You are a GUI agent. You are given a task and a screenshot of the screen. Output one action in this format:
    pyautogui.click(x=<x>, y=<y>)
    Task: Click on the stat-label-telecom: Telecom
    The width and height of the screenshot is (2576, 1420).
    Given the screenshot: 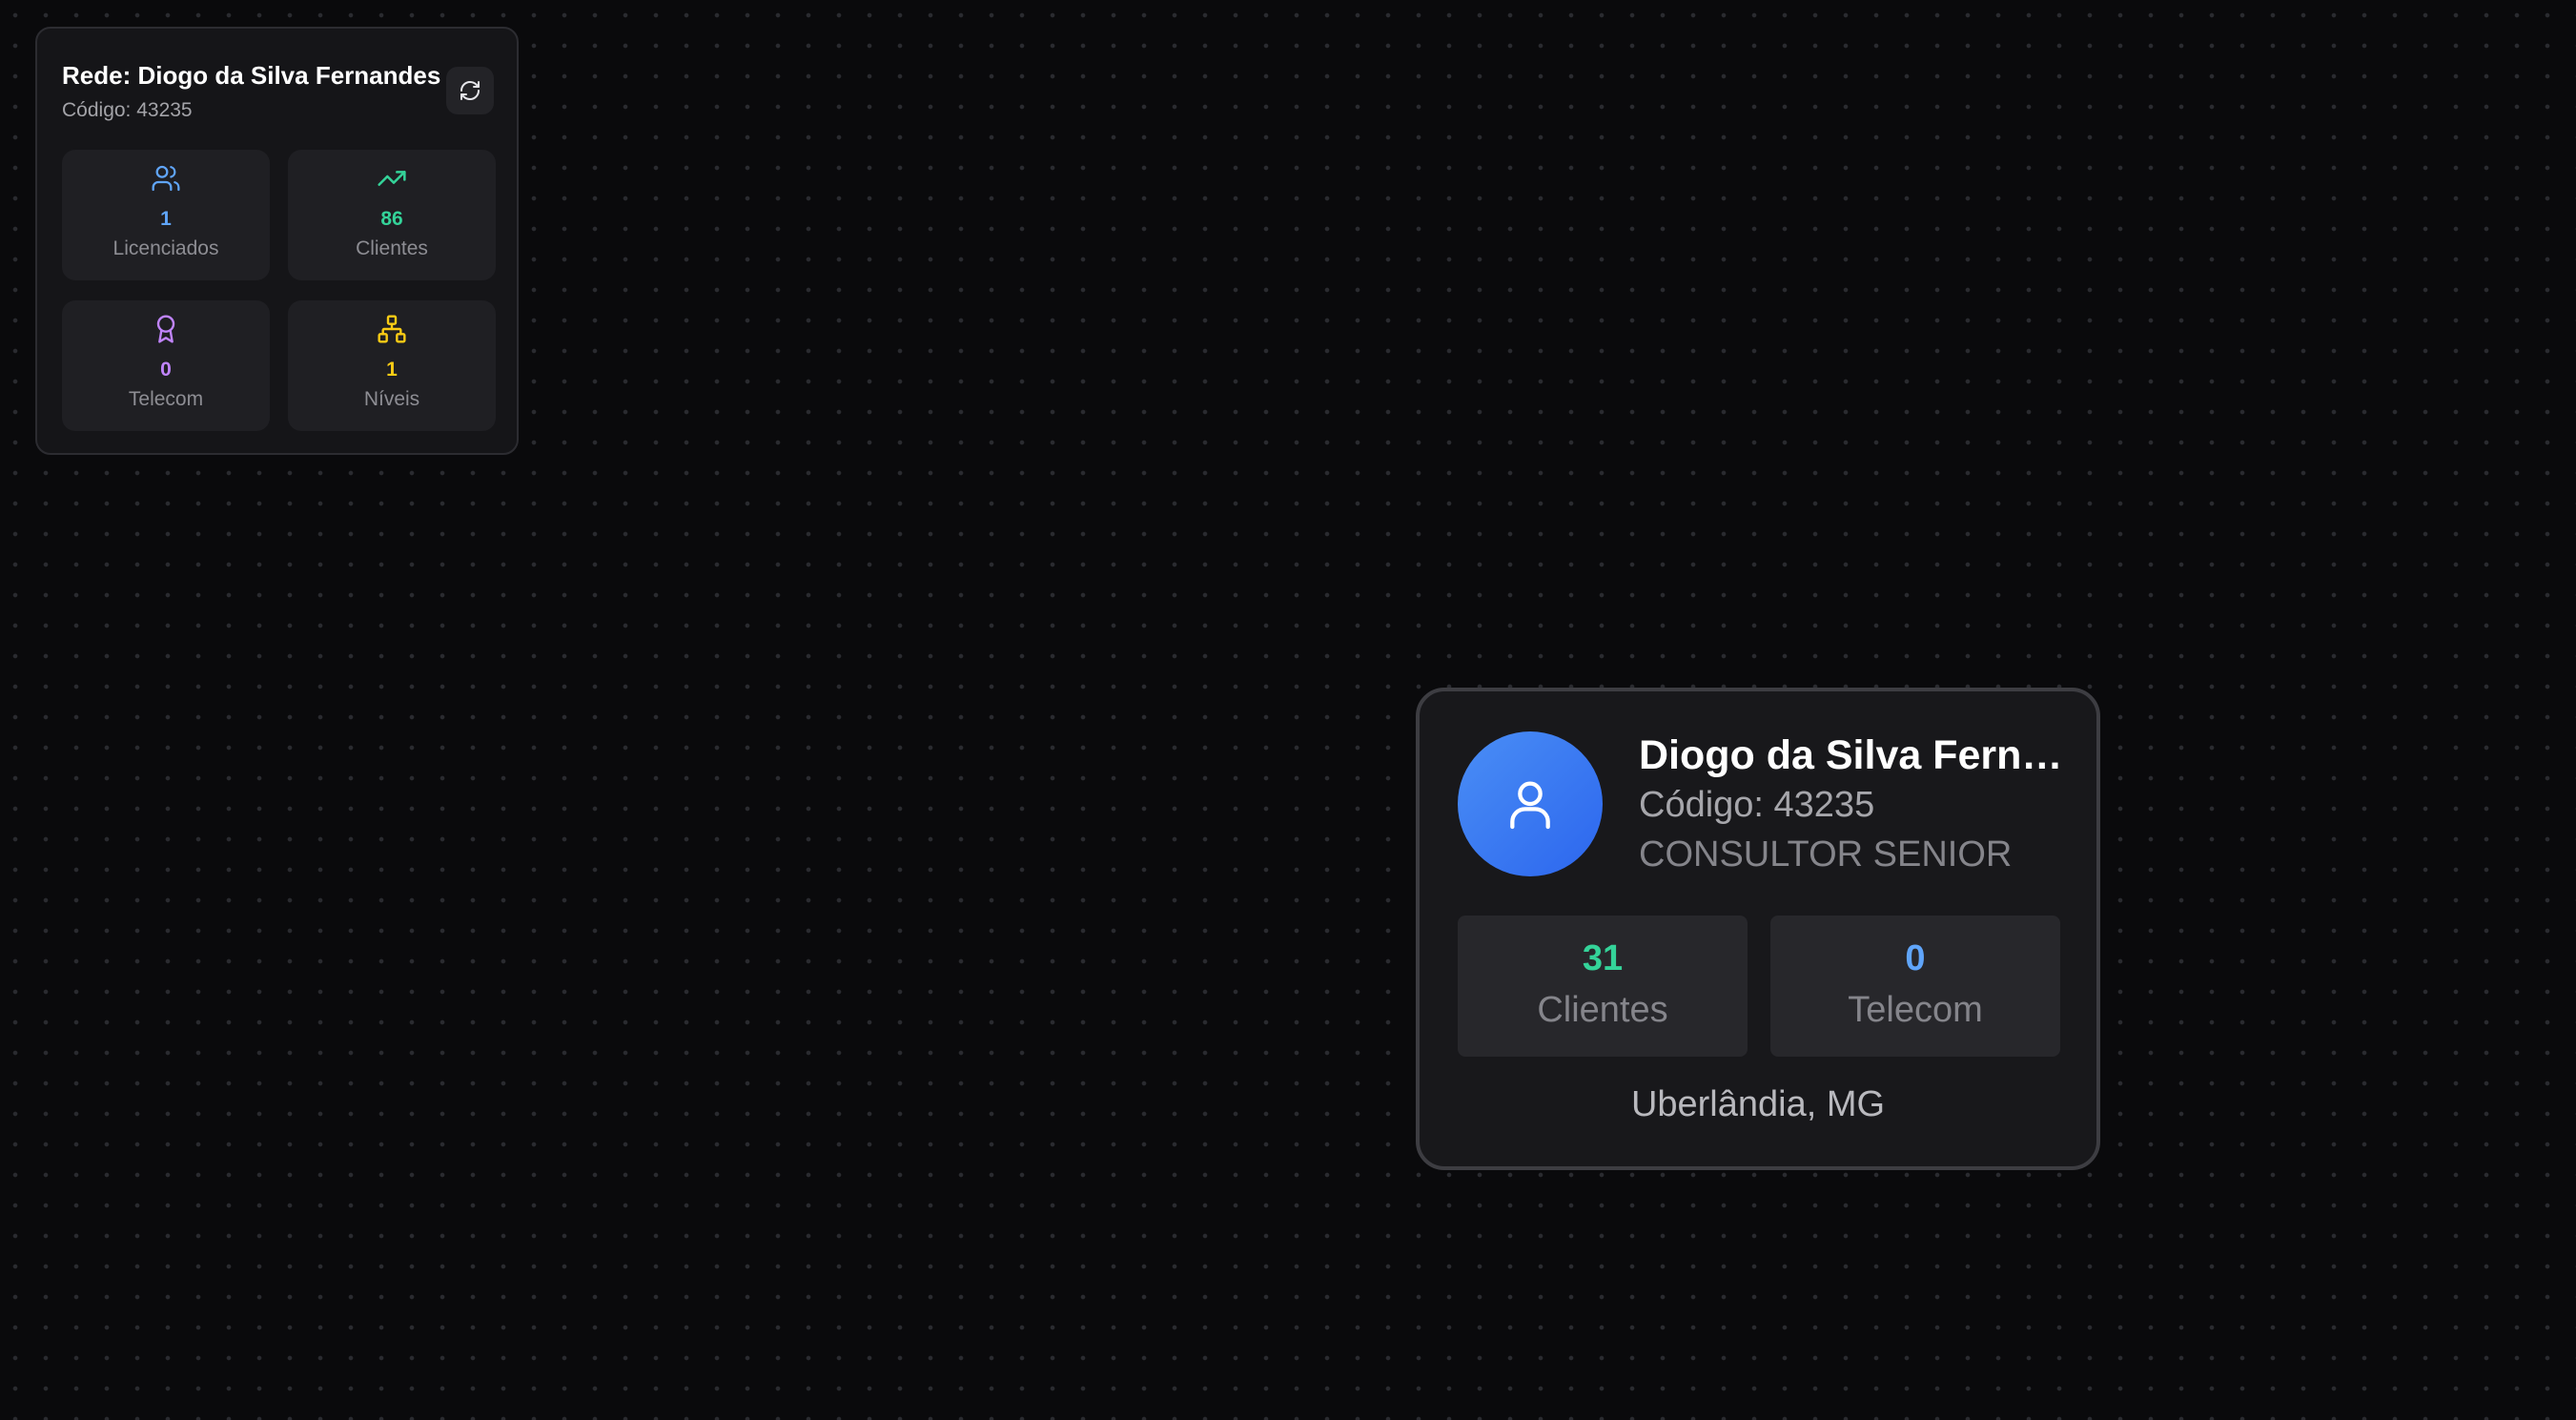 What is the action you would take?
    pyautogui.click(x=166, y=399)
    